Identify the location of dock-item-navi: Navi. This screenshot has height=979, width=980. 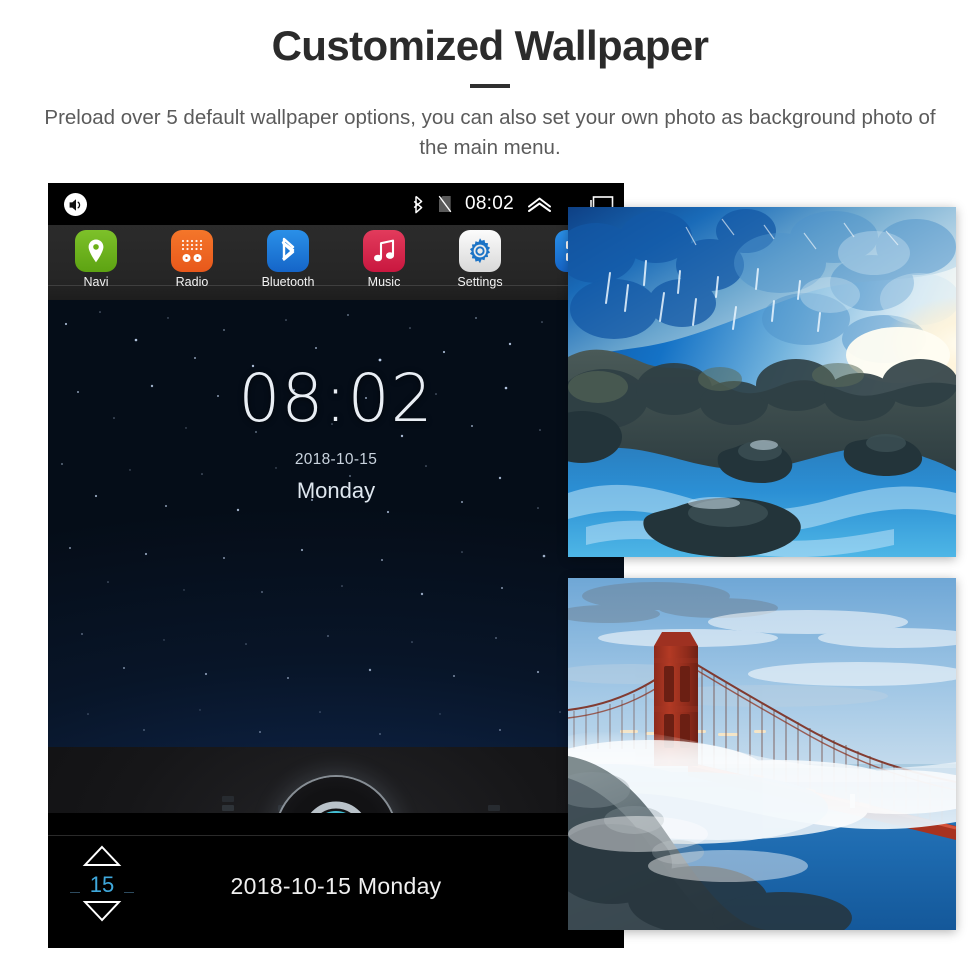
(96, 262).